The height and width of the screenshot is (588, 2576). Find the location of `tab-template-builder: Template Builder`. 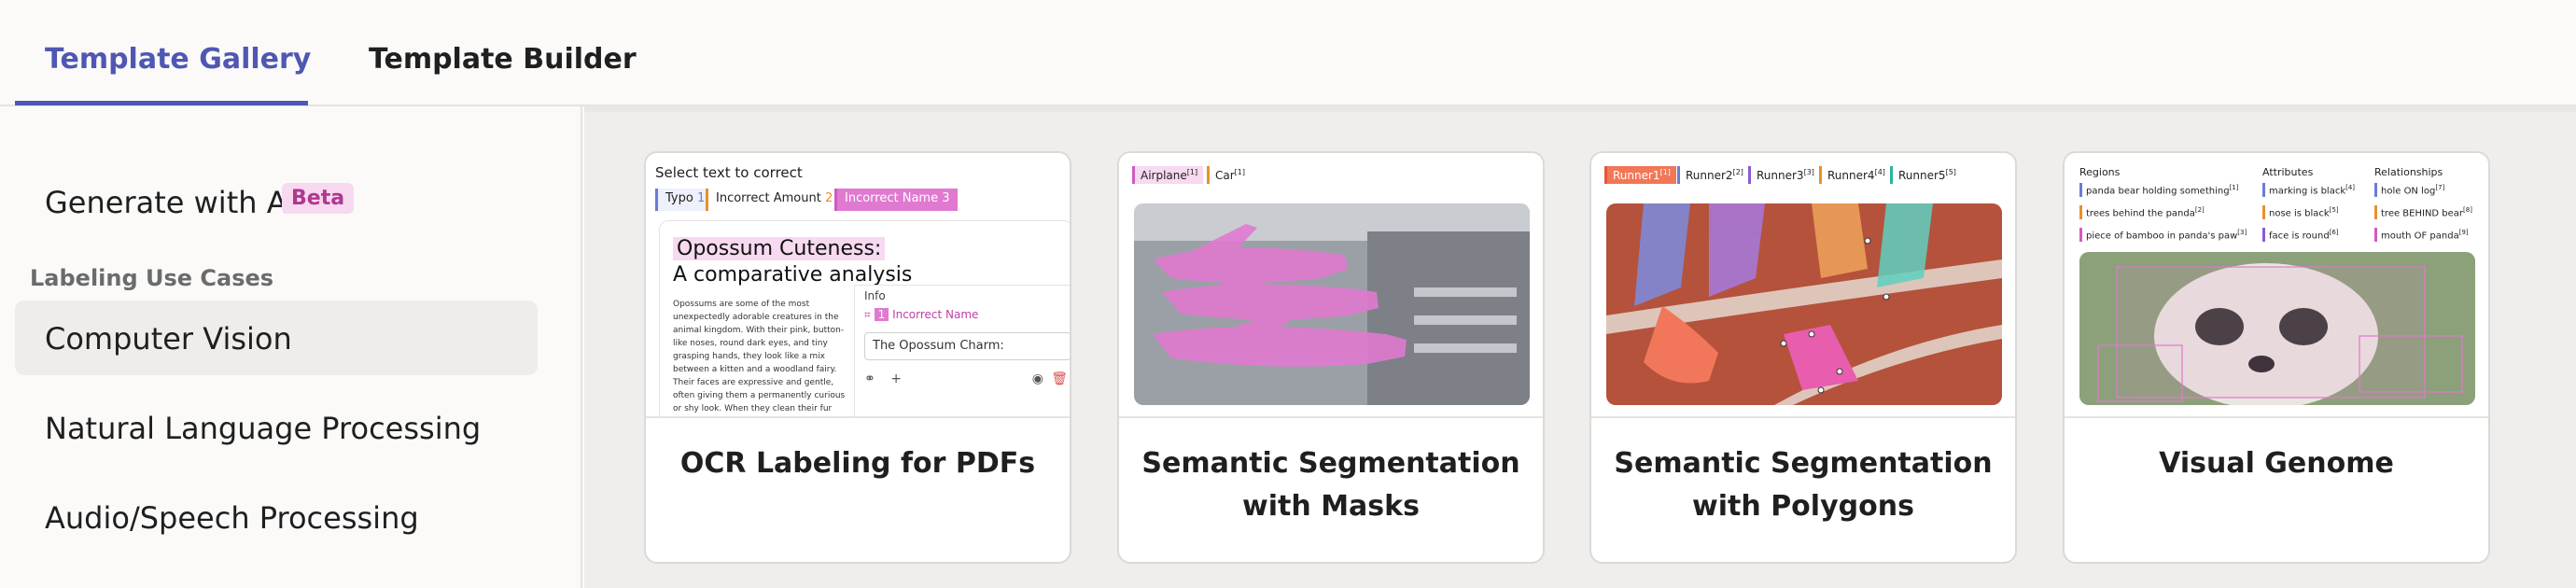

tab-template-builder: Template Builder is located at coordinates (503, 59).